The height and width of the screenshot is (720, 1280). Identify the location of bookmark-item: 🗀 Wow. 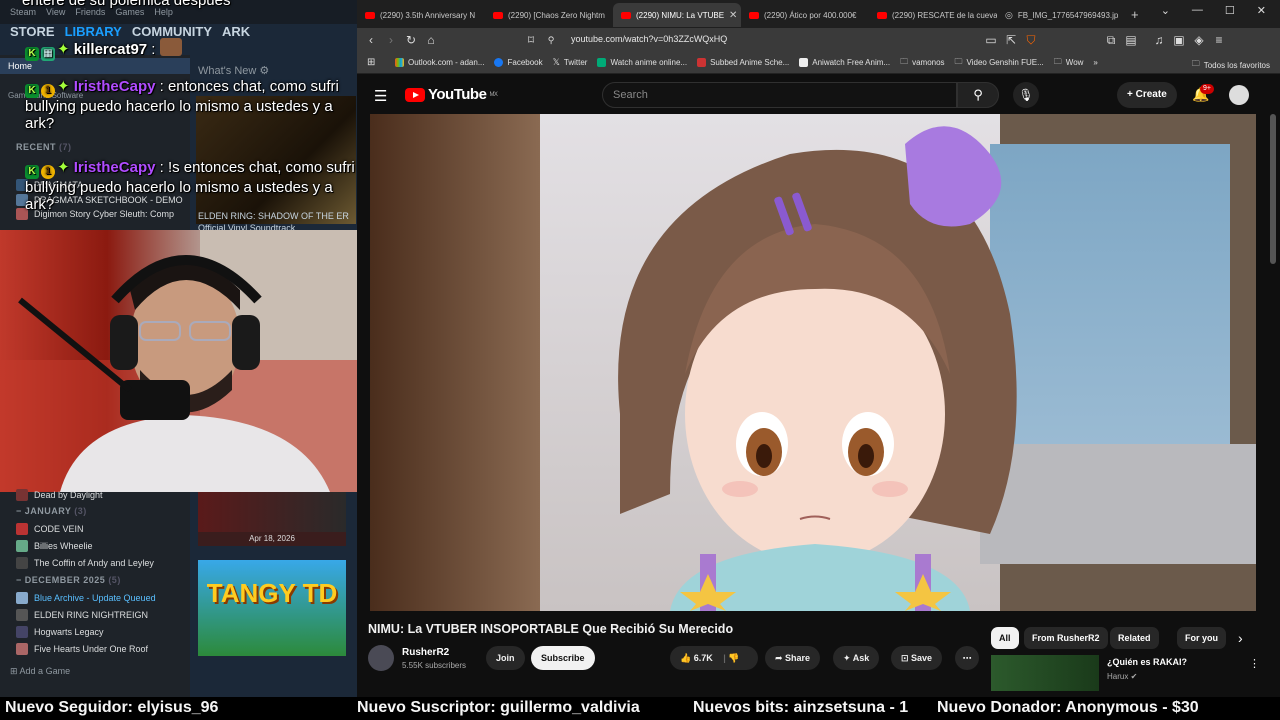
(1069, 63).